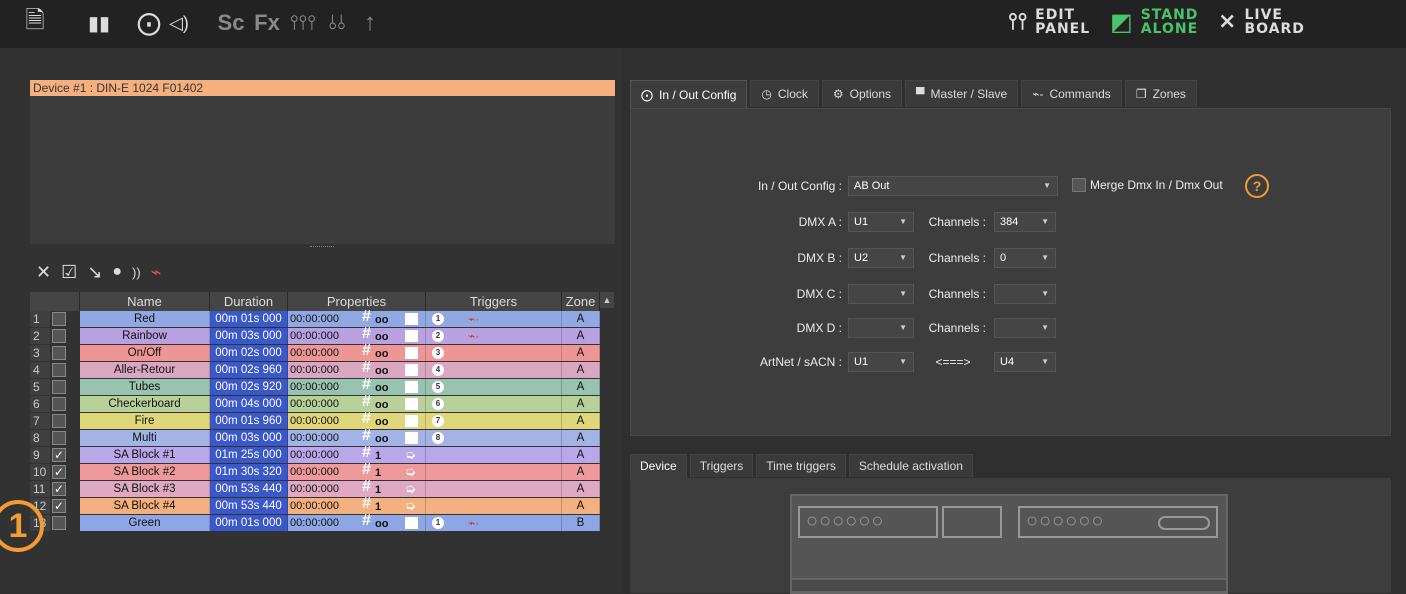 Image resolution: width=1406 pixels, height=594 pixels. Describe the element at coordinates (303, 23) in the screenshot. I see `faders-icon: ⫯⫯⫯` at that location.